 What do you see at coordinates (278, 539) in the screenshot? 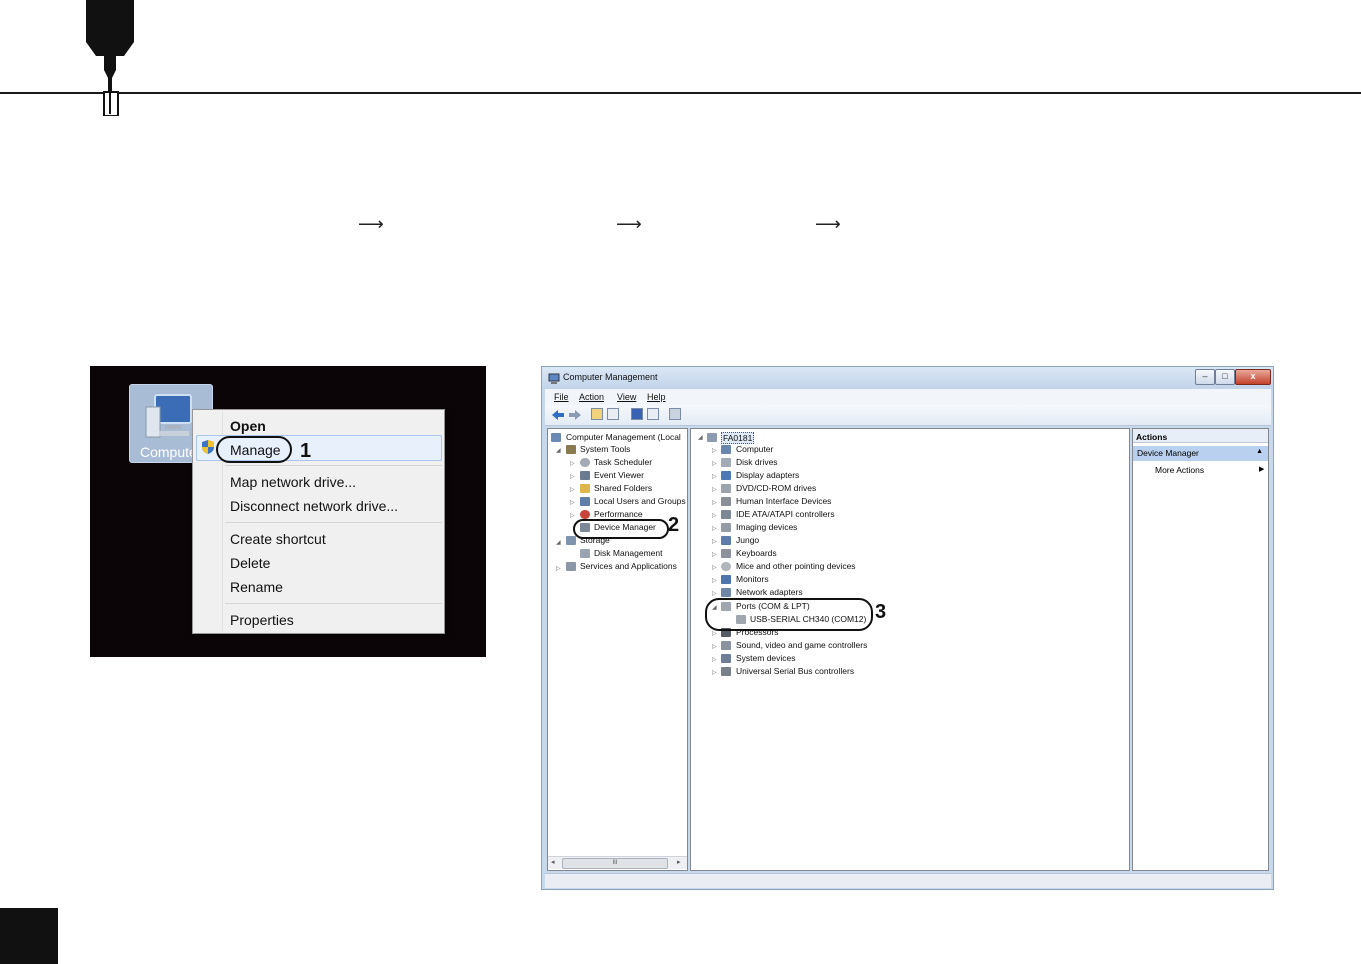
I see `menu-item-create-shortcut: Create shortcut` at bounding box center [278, 539].